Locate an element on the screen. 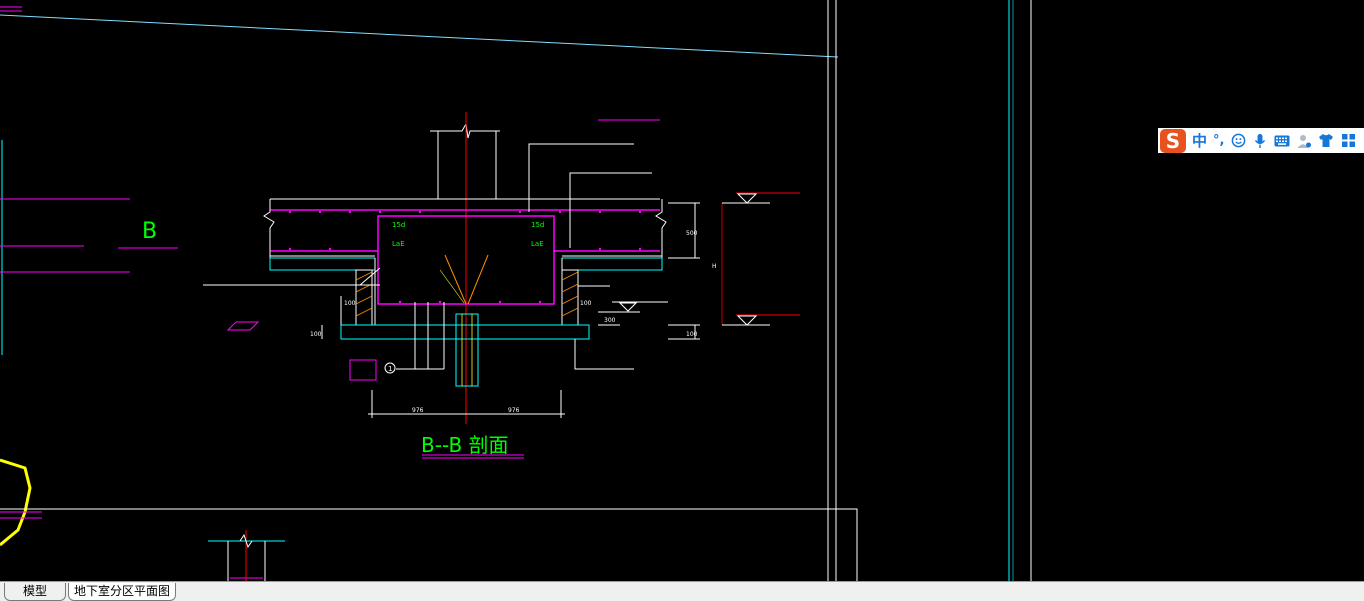 The image size is (1364, 601). user-icon is located at coordinates (1304, 141).